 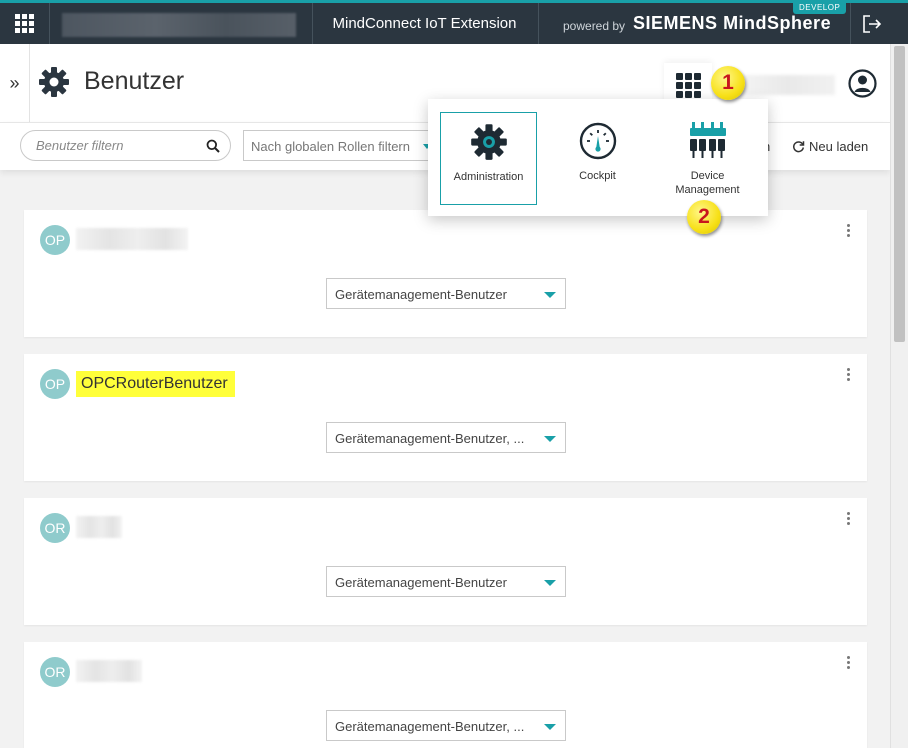 I want to click on user-name: OPCRouterBenutzer, so click(x=155, y=384).